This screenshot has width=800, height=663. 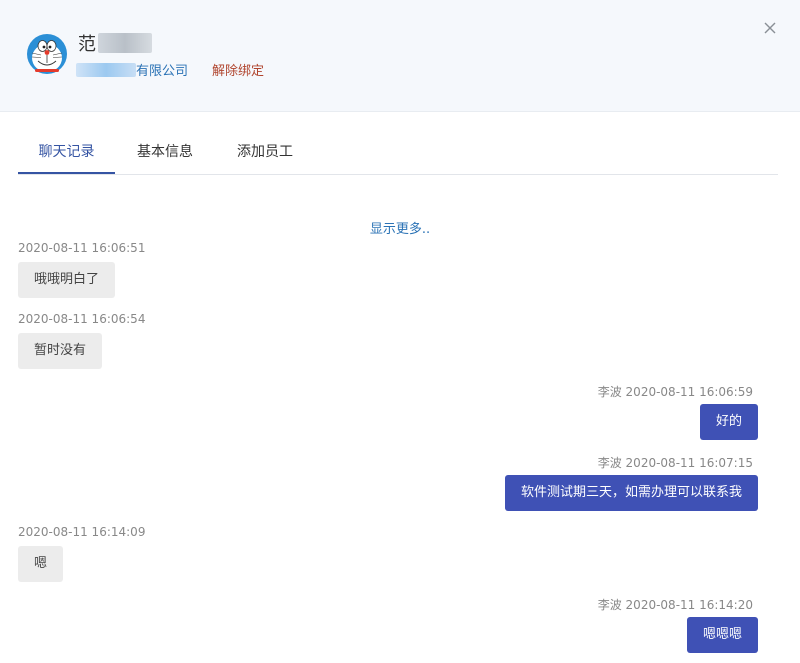 What do you see at coordinates (162, 71) in the screenshot?
I see `company-name: 有限公司` at bounding box center [162, 71].